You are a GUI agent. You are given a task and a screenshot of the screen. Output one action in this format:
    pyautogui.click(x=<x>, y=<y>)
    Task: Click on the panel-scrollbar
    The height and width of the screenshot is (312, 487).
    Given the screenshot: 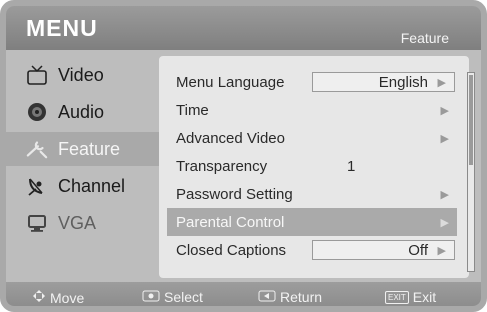 What is the action you would take?
    pyautogui.click(x=471, y=172)
    